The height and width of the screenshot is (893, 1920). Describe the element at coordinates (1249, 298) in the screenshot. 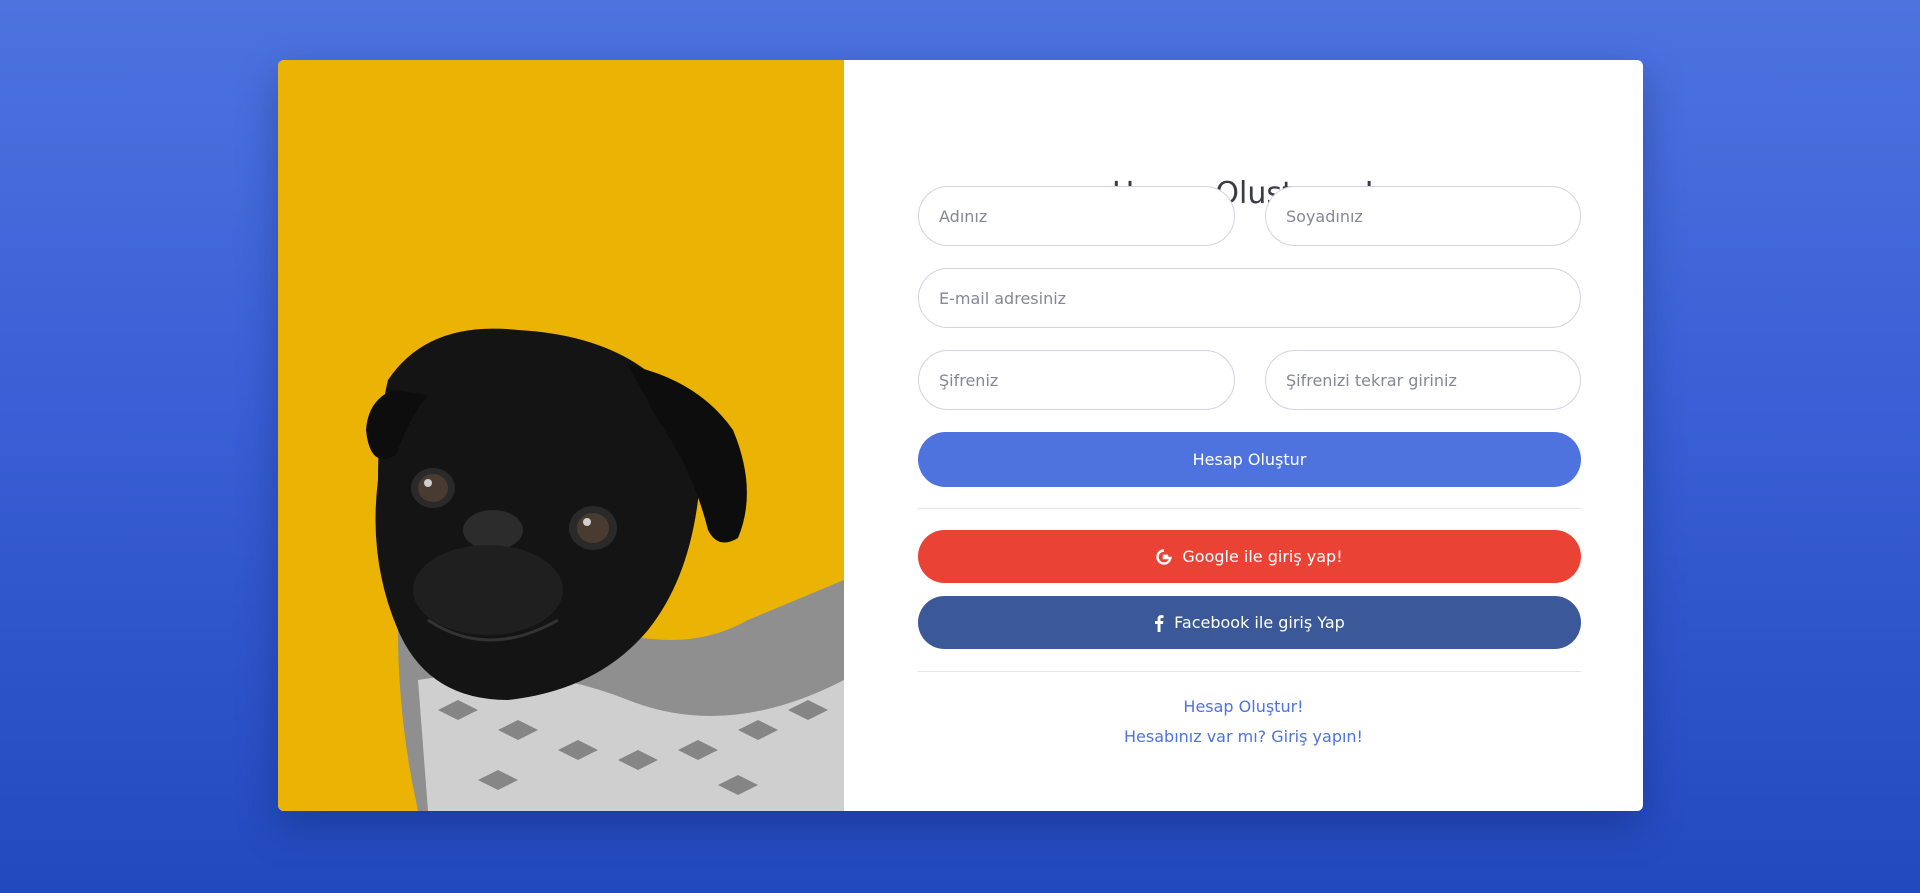

I see `email-field` at that location.